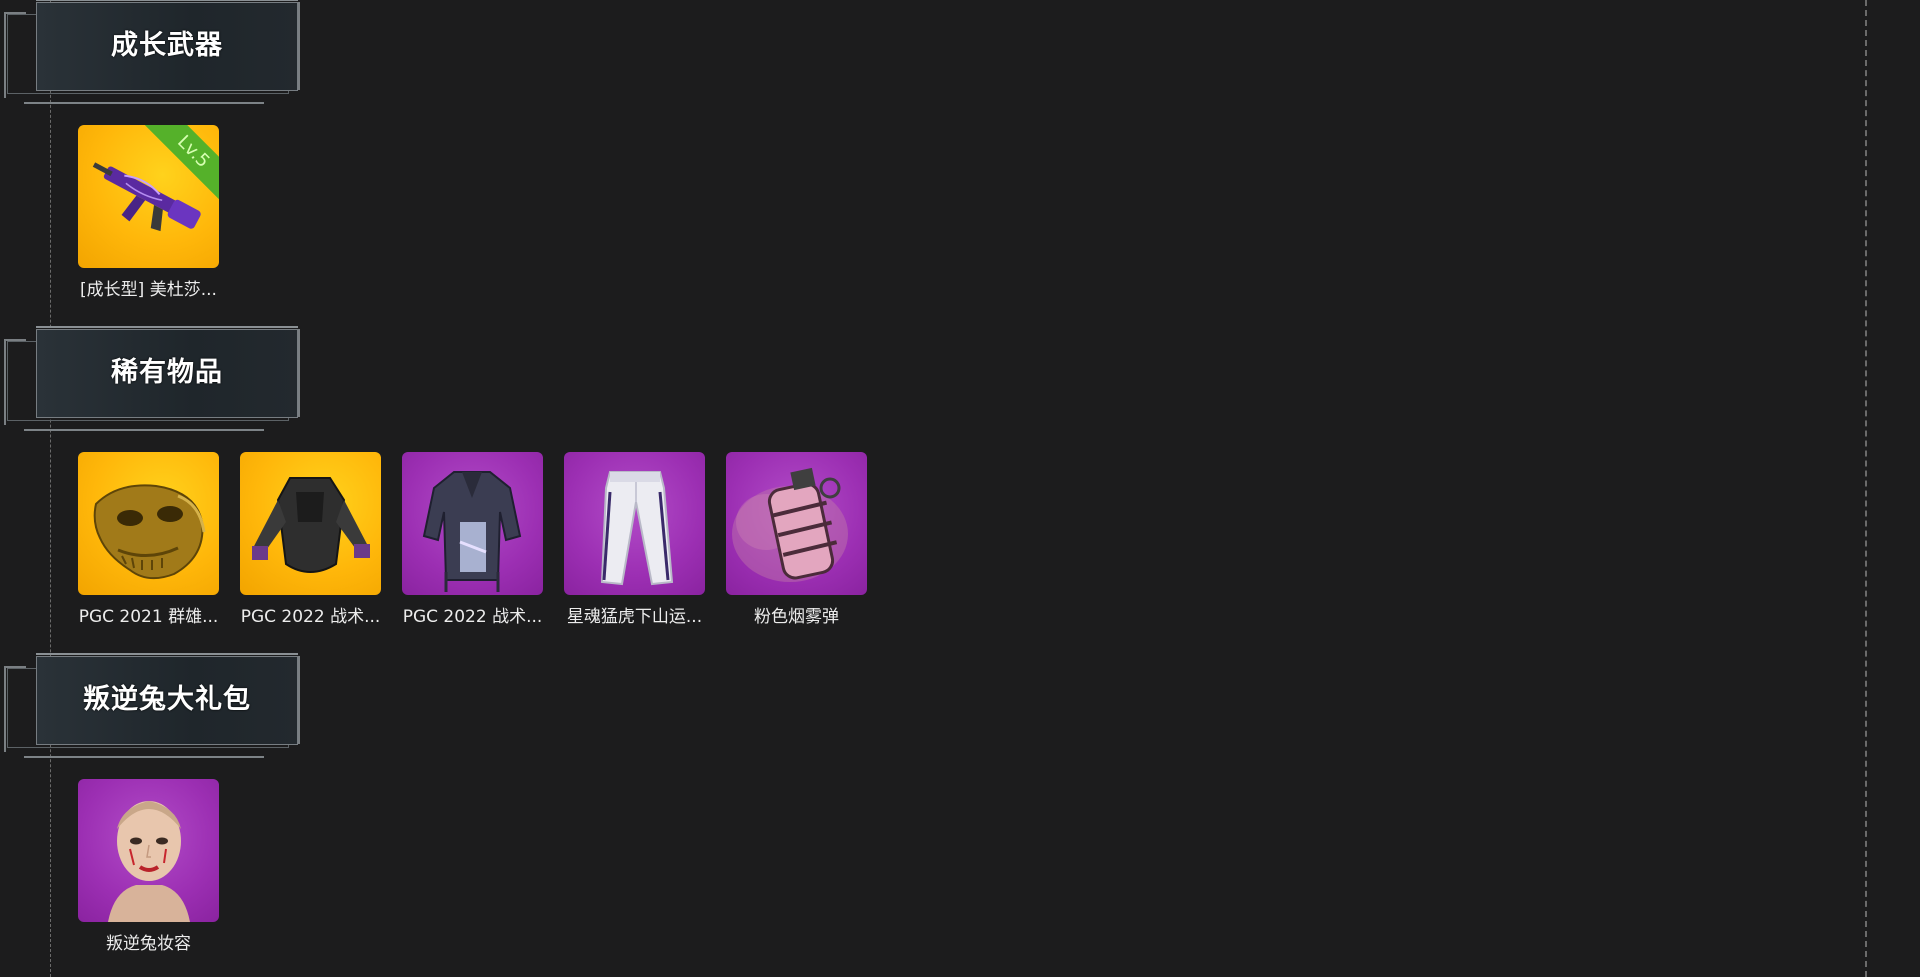  I want to click on mask-icon, so click(149, 532).